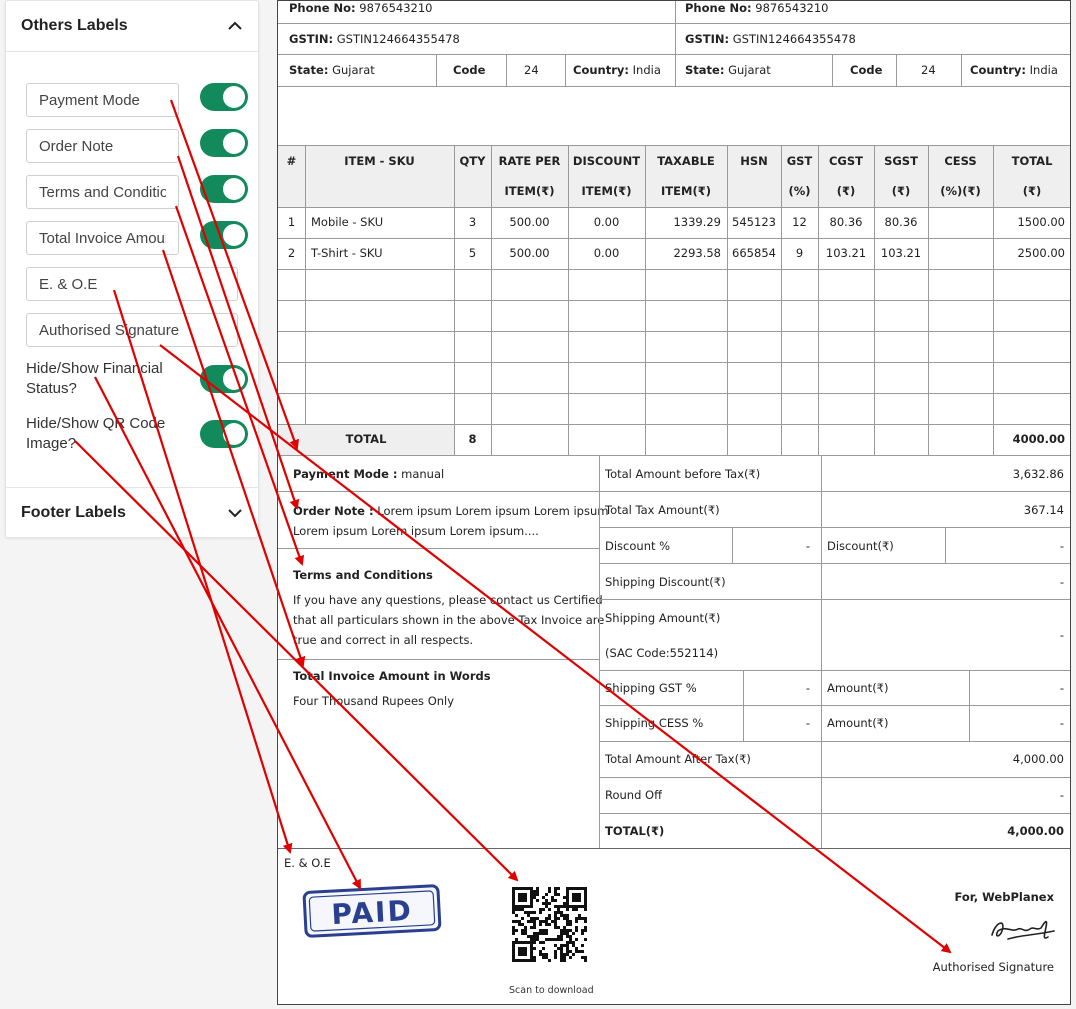  Describe the element at coordinates (1038, 439) in the screenshot. I see `total-amount: 4000.00` at that location.